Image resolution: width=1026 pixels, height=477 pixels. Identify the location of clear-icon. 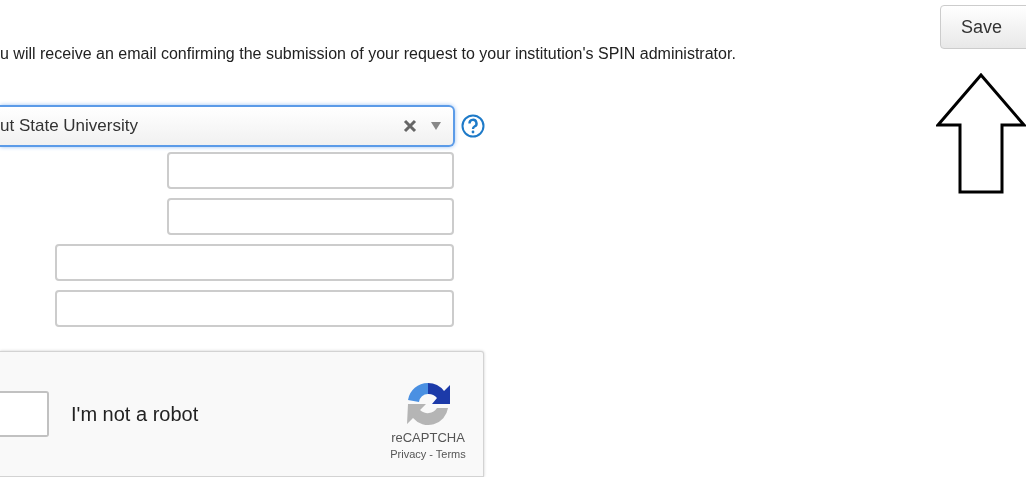
(410, 126).